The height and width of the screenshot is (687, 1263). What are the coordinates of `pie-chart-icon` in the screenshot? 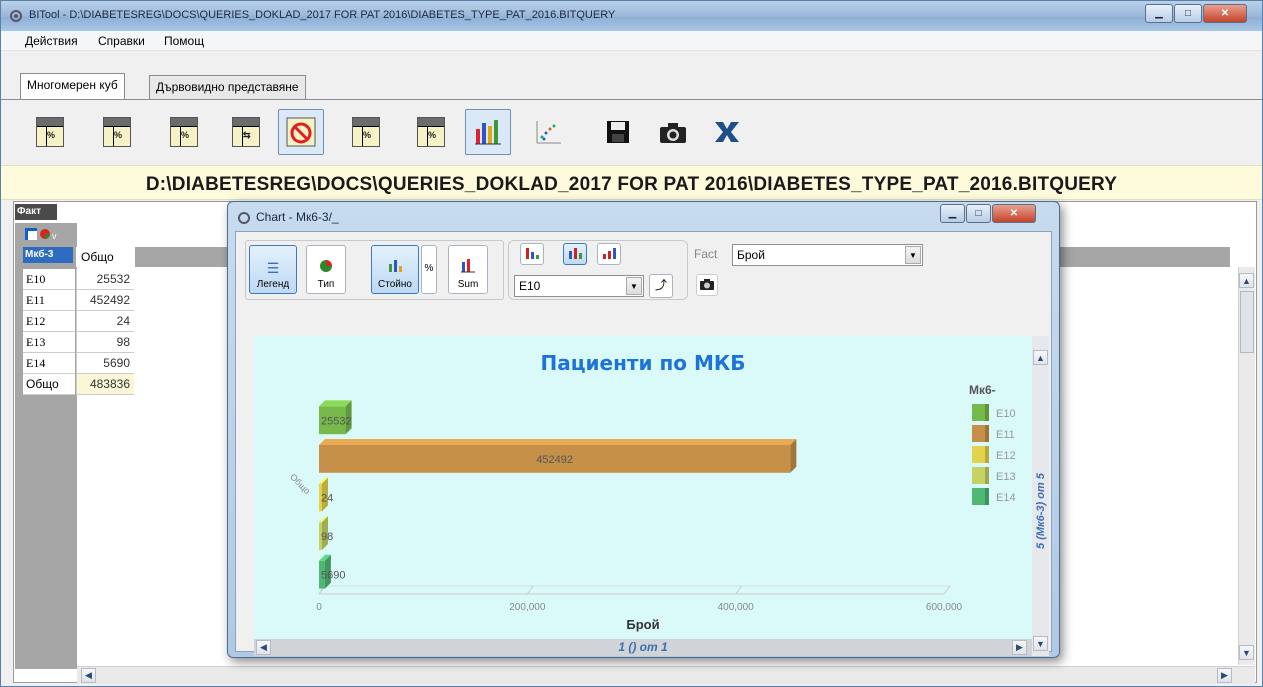 It's located at (326, 267).